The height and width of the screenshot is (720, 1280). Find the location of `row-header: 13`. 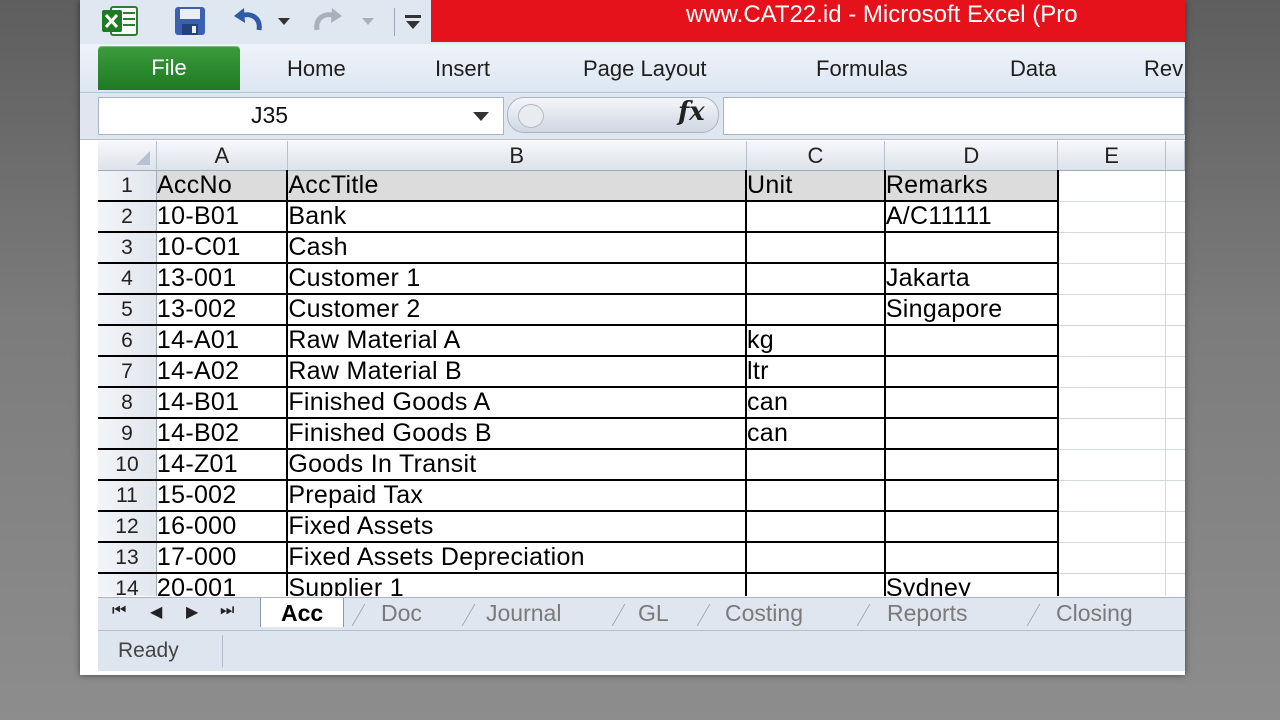

row-header: 13 is located at coordinates (127, 558).